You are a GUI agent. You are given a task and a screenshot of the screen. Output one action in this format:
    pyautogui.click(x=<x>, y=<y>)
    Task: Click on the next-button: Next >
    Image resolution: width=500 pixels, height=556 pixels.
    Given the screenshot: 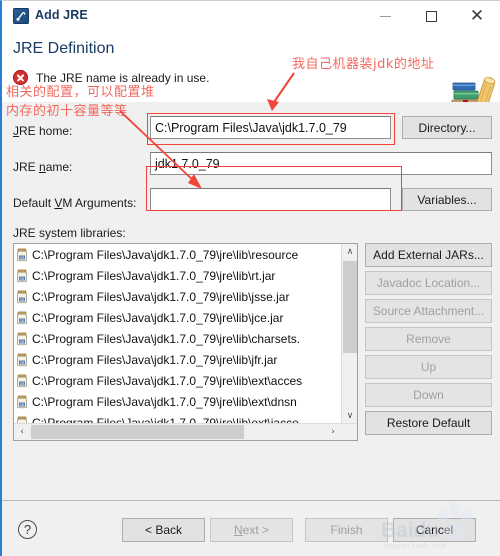 What is the action you would take?
    pyautogui.click(x=251, y=530)
    